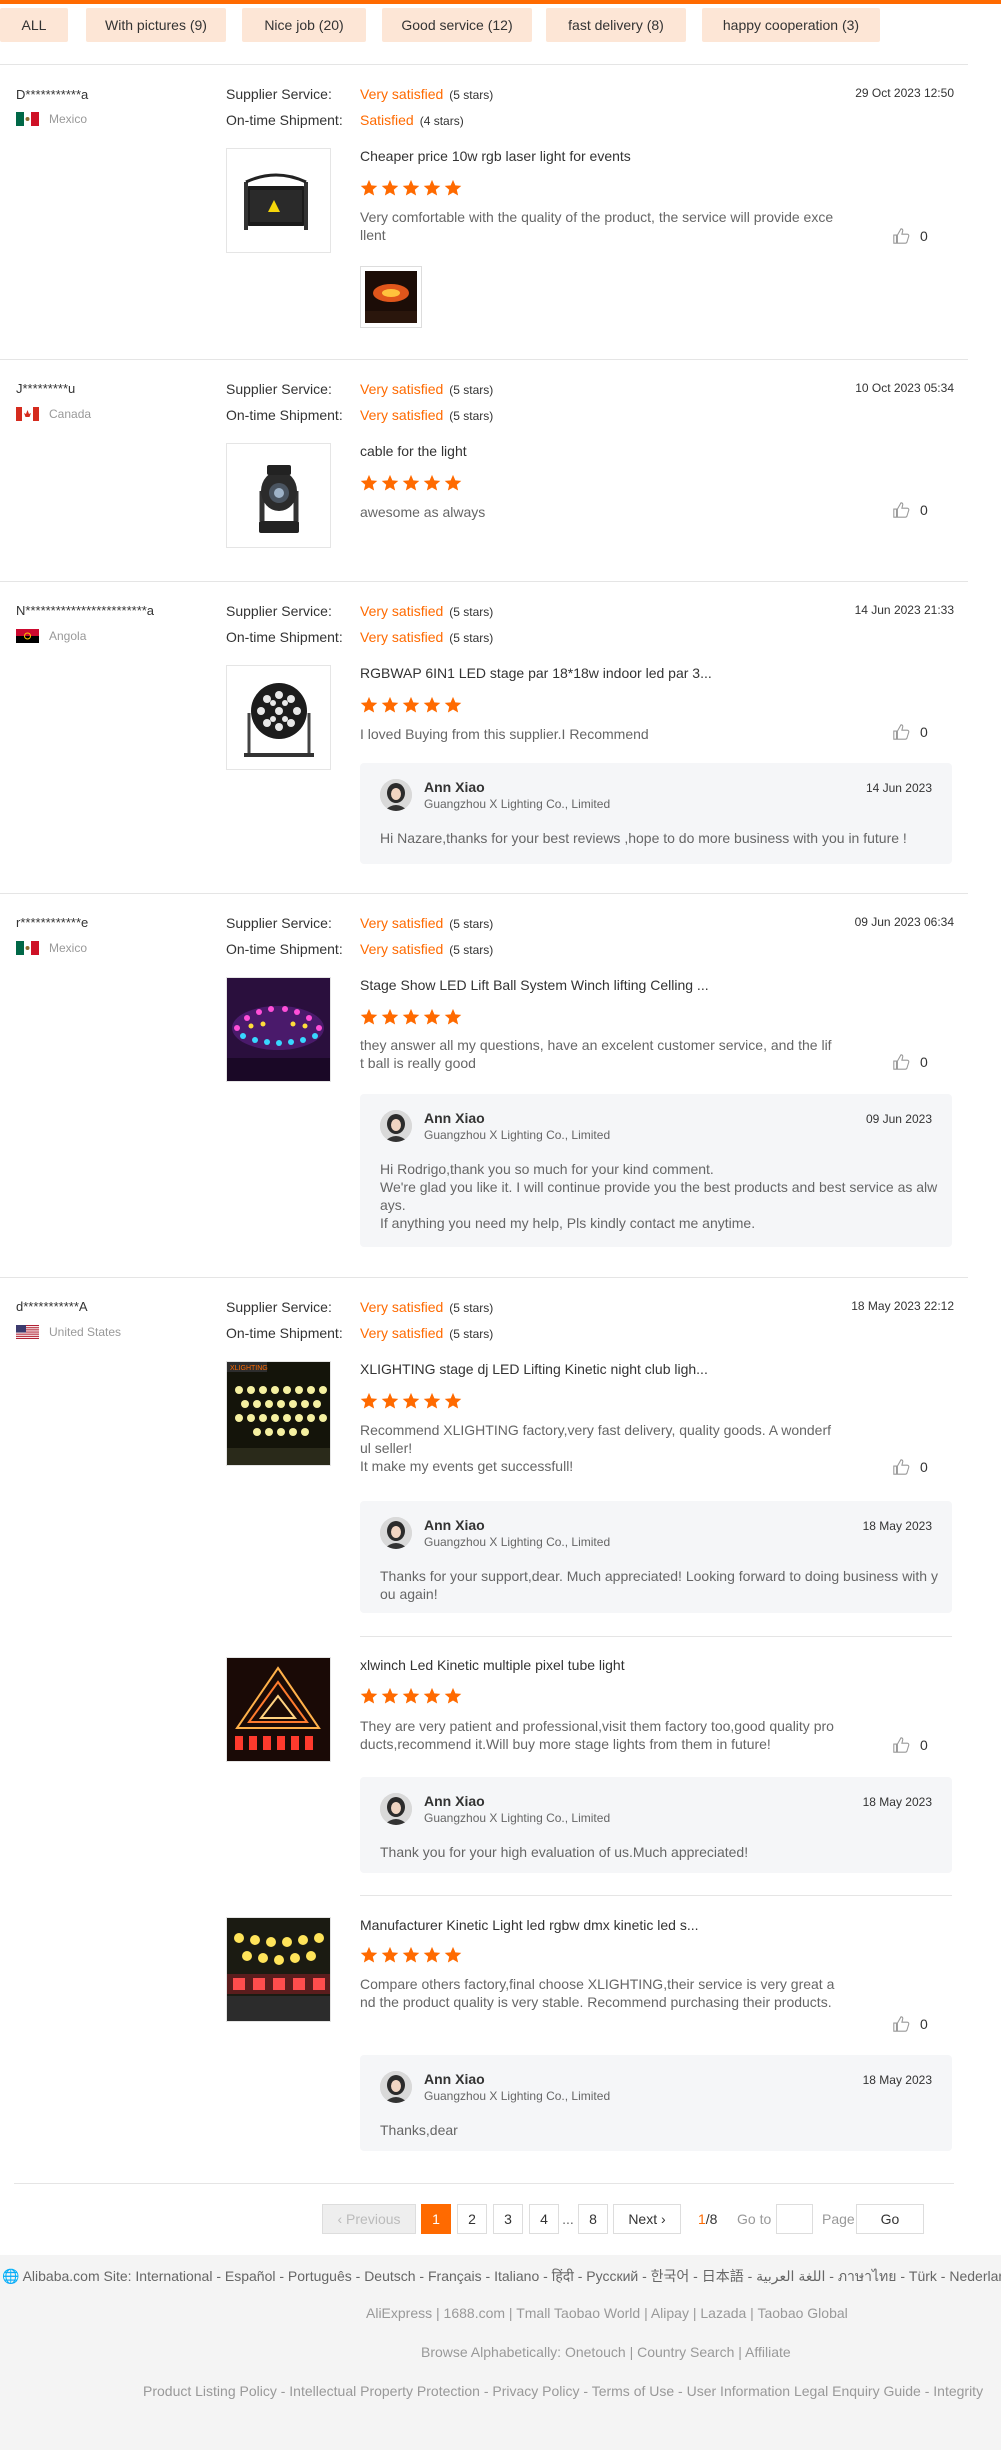 This screenshot has height=2450, width=1001. Describe the element at coordinates (454, 1118) in the screenshot. I see `reply-author: Ann Xiao` at that location.